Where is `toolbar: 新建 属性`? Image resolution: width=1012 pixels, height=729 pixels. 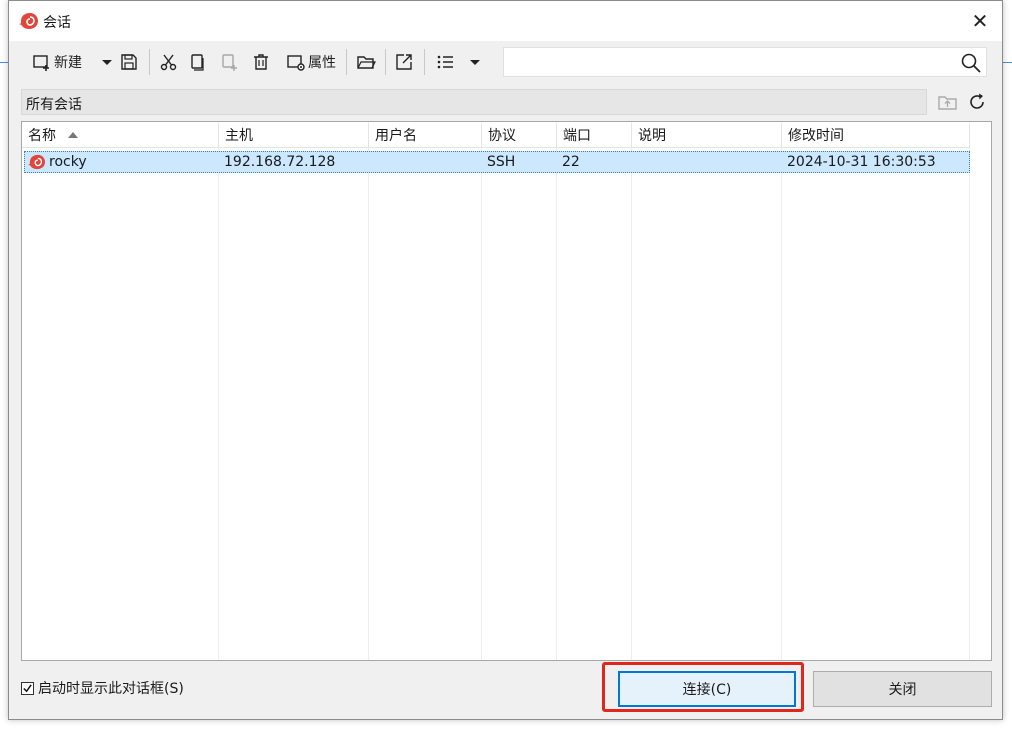
toolbar: 新建 属性 is located at coordinates (505, 62).